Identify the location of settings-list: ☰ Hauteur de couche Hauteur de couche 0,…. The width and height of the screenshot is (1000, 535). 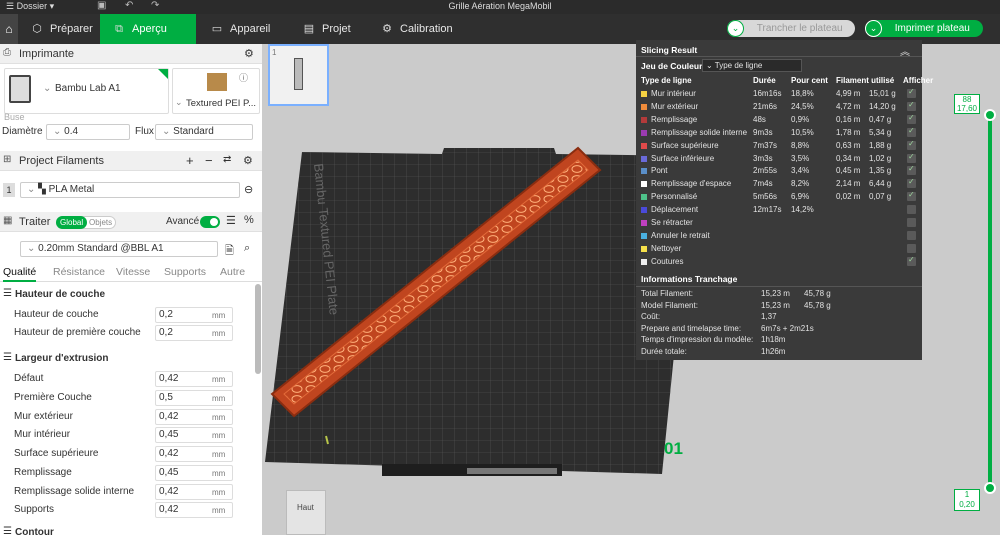
(127, 409).